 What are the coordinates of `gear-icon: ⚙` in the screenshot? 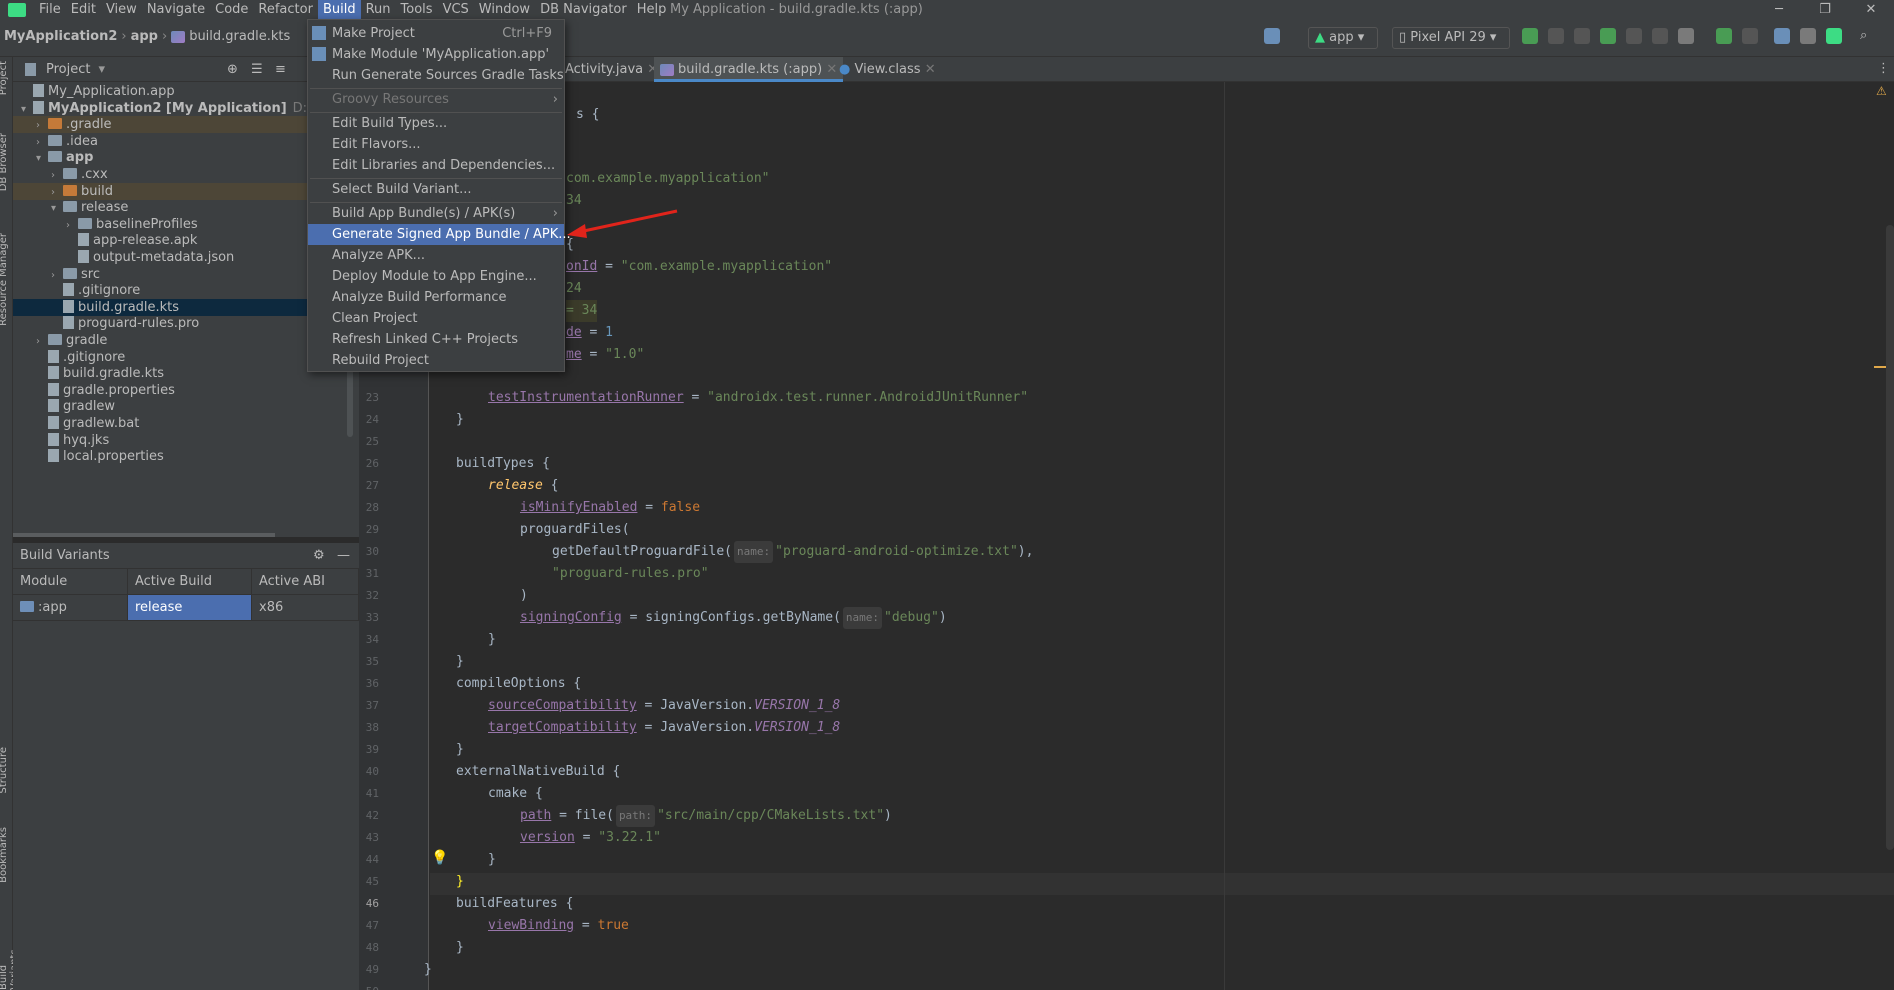 It's located at (319, 556).